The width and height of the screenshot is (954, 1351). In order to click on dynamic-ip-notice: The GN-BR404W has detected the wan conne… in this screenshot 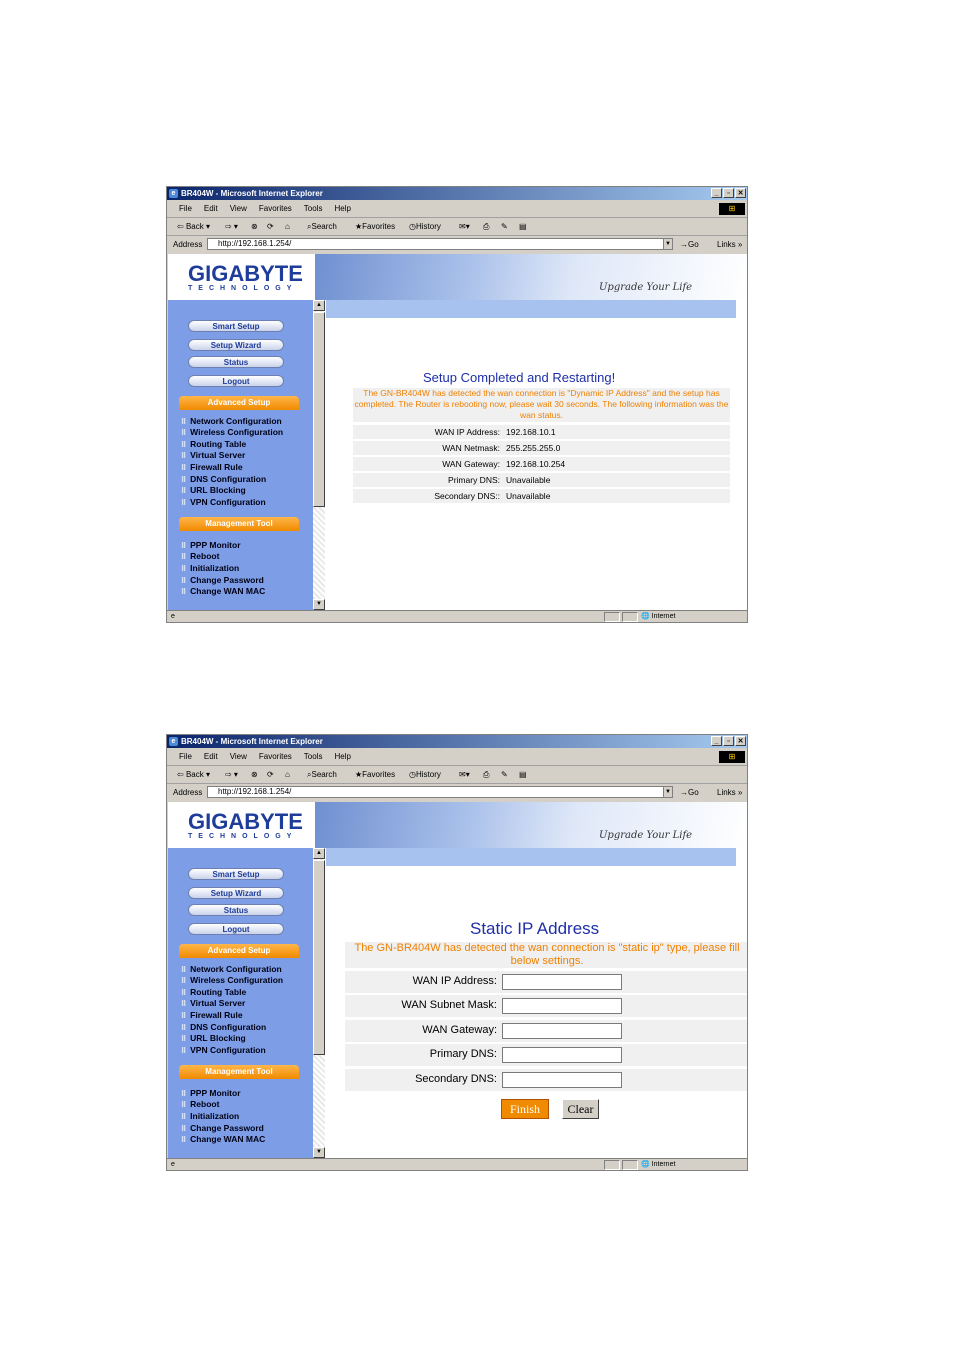, I will do `click(541, 405)`.